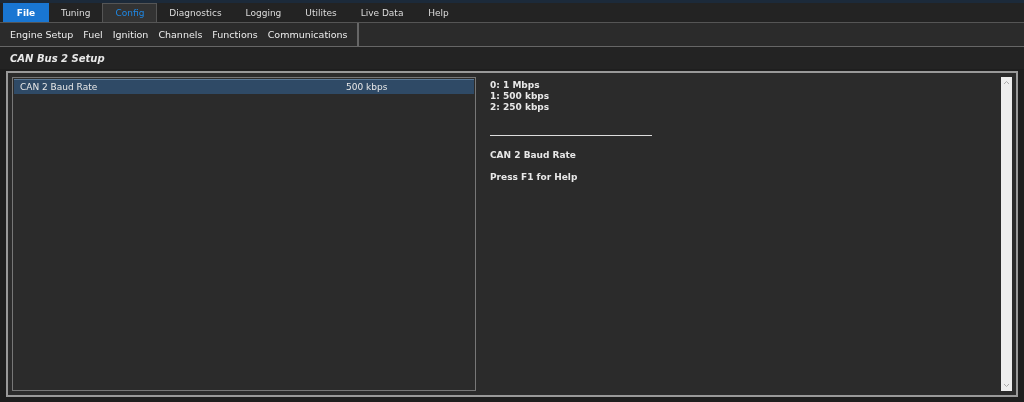  Describe the element at coordinates (1006, 385) in the screenshot. I see `scroll-down-icon` at that location.